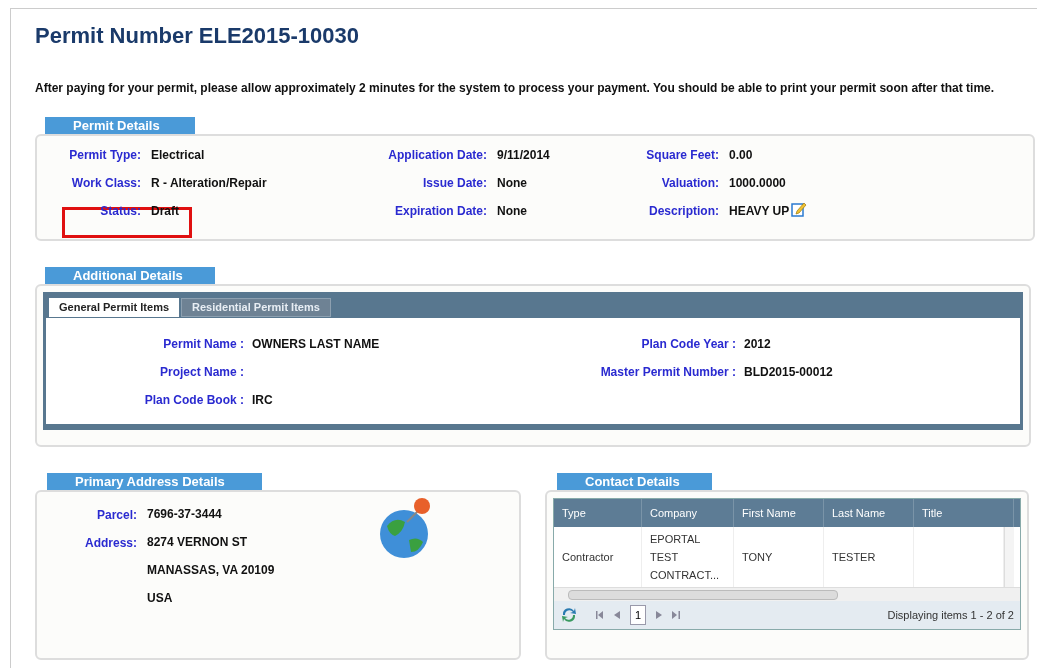  I want to click on tab: Residential Permit Items, so click(256, 307).